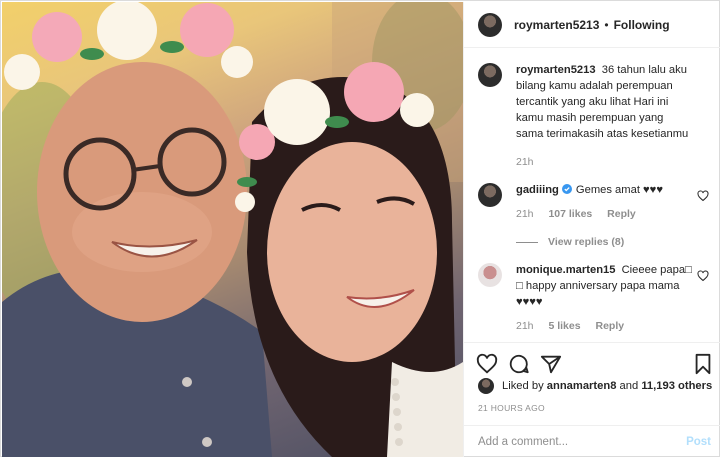 The image size is (720, 457). What do you see at coordinates (582, 441) in the screenshot?
I see `add-comment-input` at bounding box center [582, 441].